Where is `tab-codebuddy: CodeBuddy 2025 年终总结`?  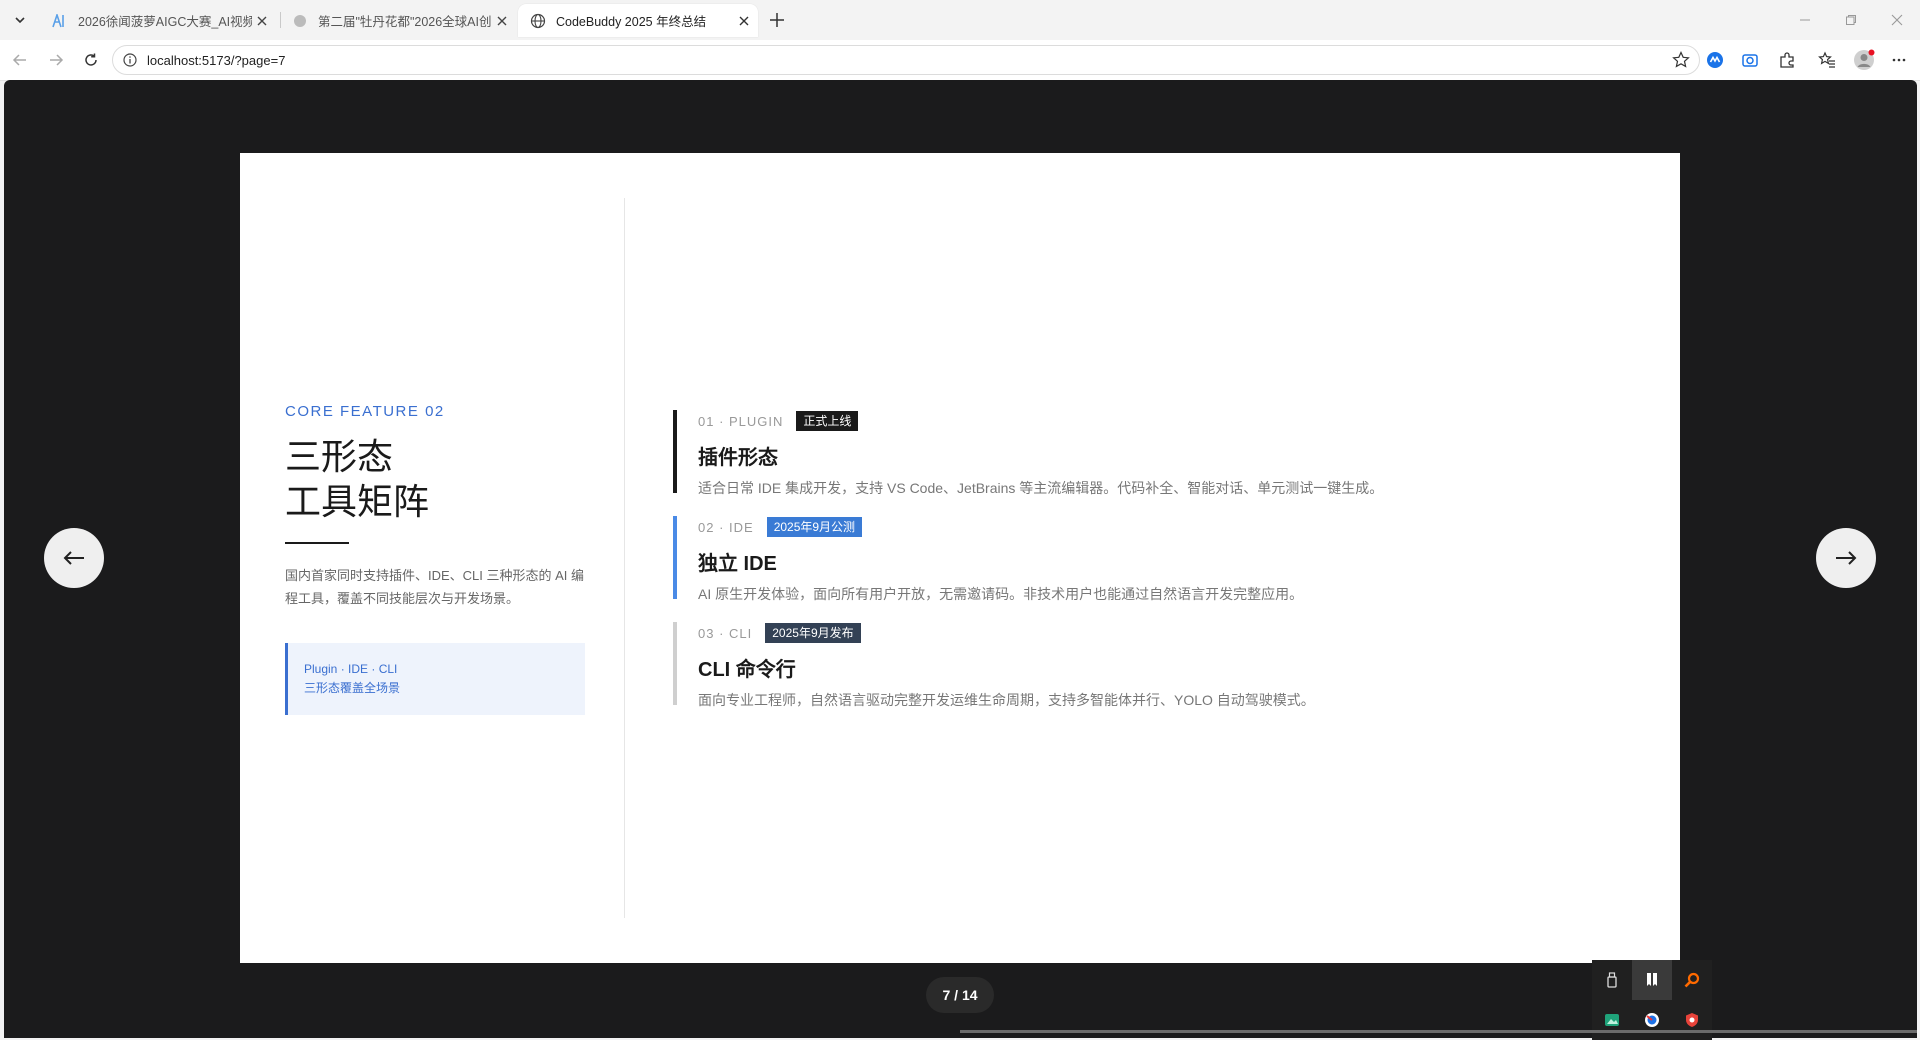
tab-codebuddy: CodeBuddy 2025 年终总结 is located at coordinates (638, 20).